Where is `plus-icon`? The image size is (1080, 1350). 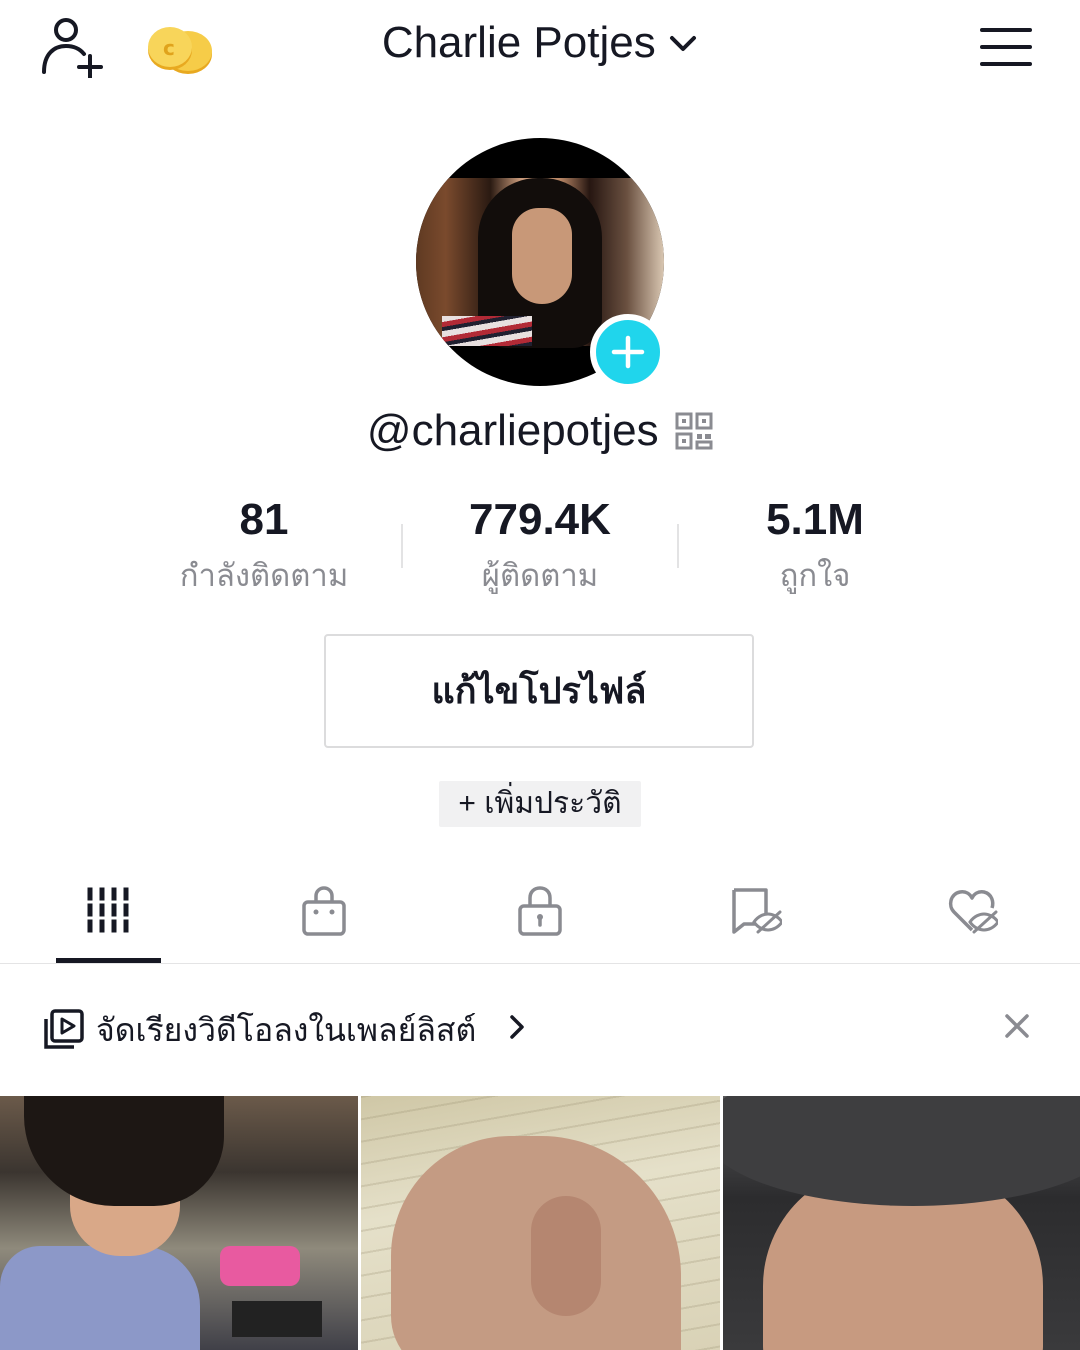 plus-icon is located at coordinates (628, 352).